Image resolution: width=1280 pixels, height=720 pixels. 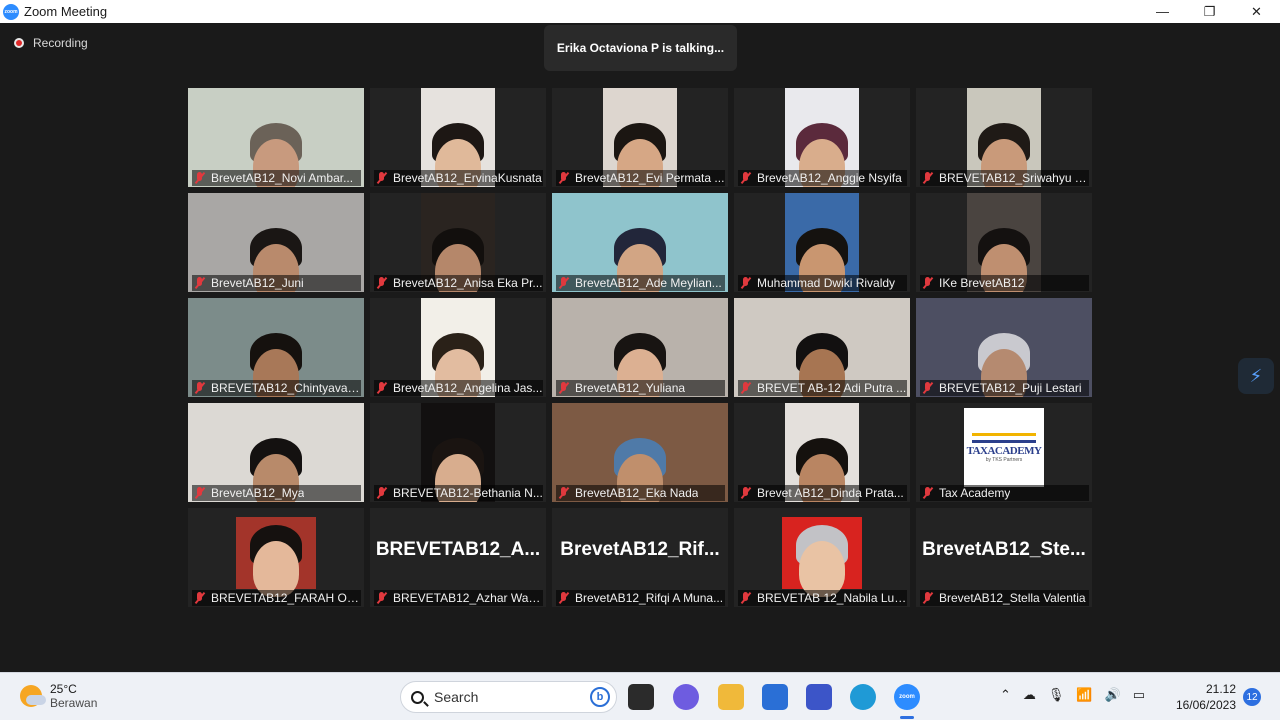 What do you see at coordinates (1029, 695) in the screenshot?
I see `cloud-icon: ☁` at bounding box center [1029, 695].